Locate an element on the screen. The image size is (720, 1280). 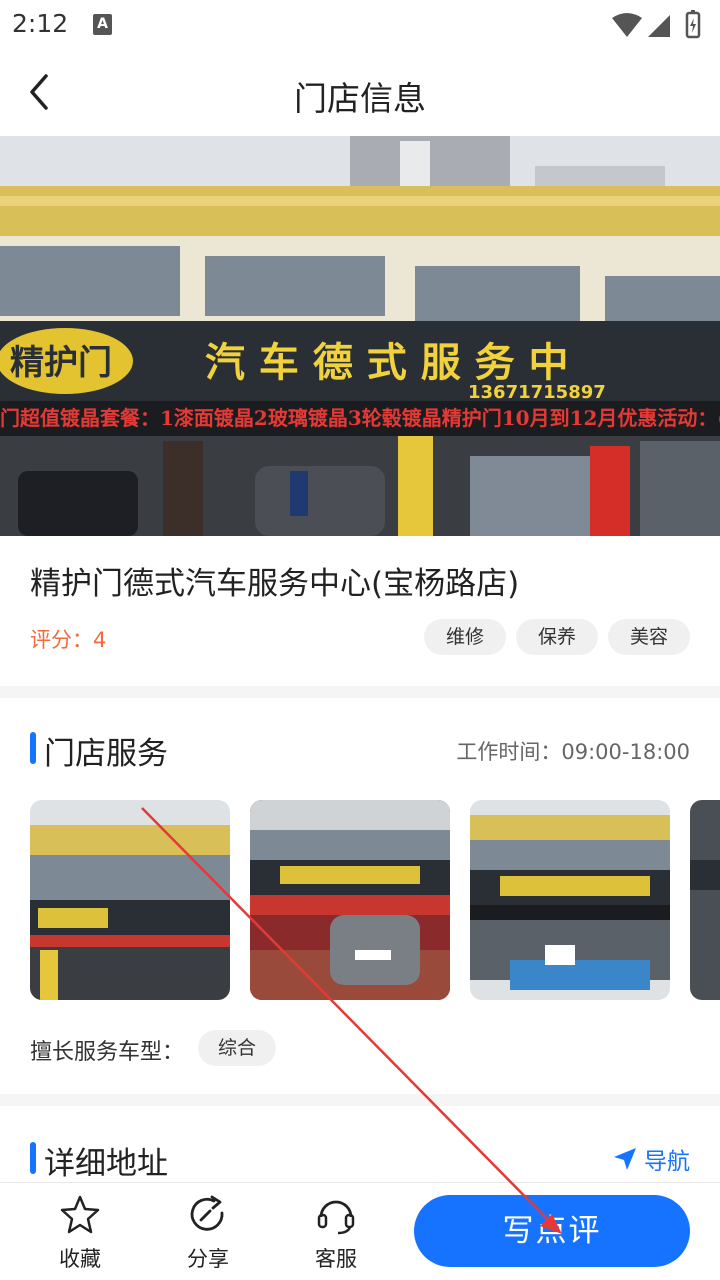
wifi-icon is located at coordinates (627, 25).